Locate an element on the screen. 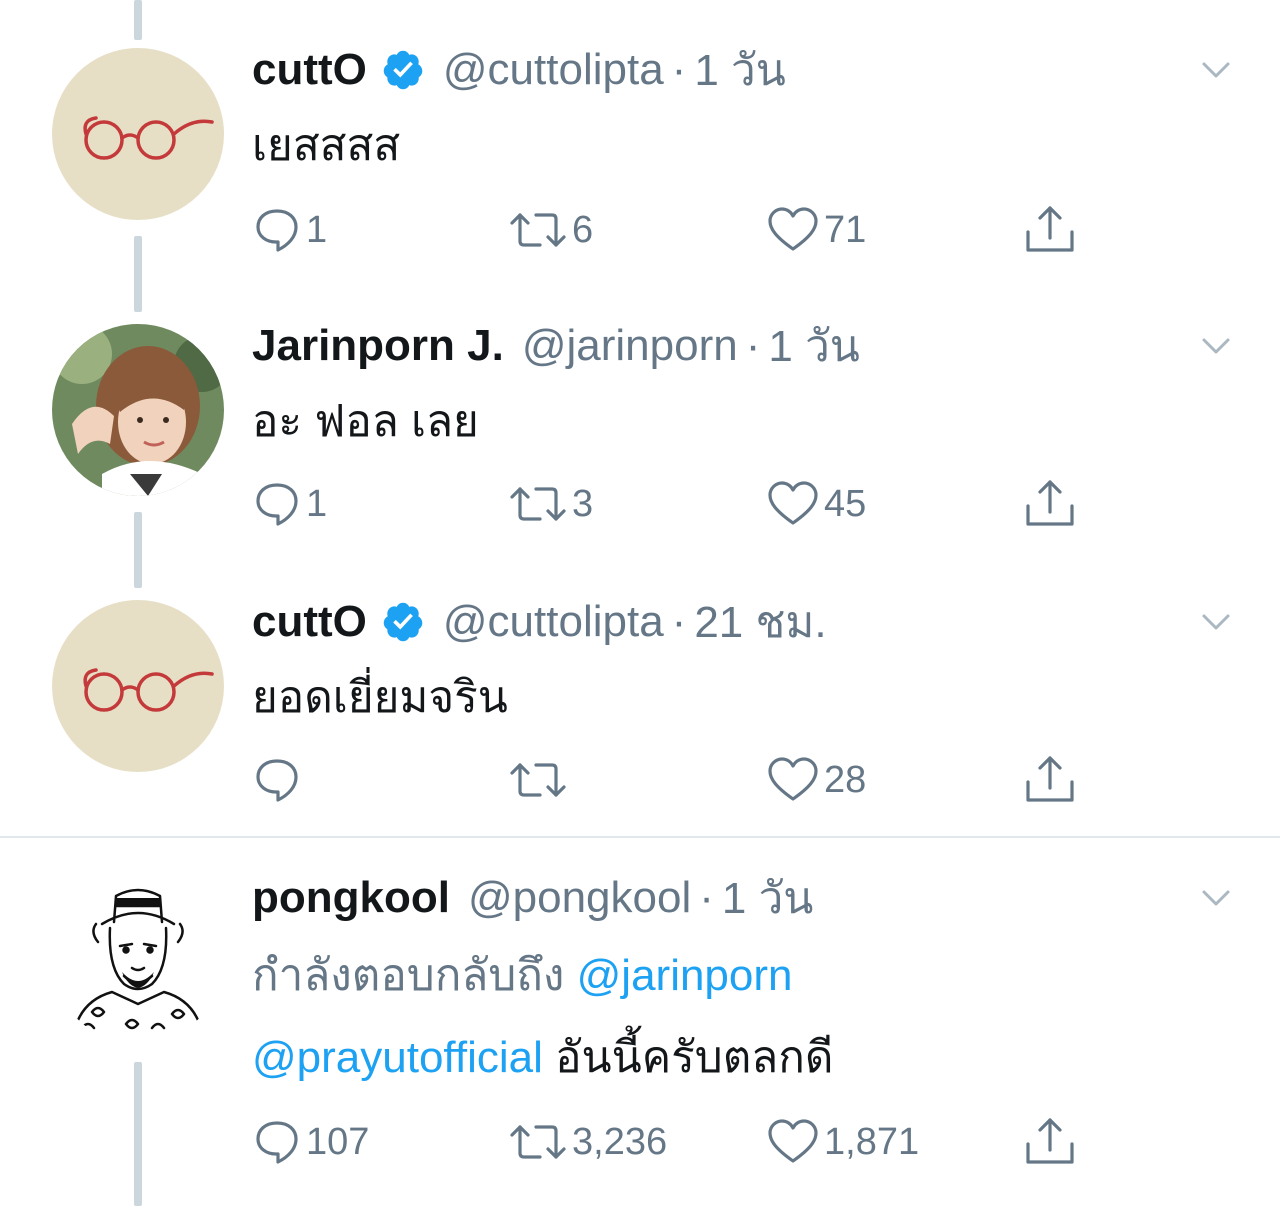 Image resolution: width=1280 pixels, height=1206 pixels. like-button: 45 is located at coordinates (816, 504).